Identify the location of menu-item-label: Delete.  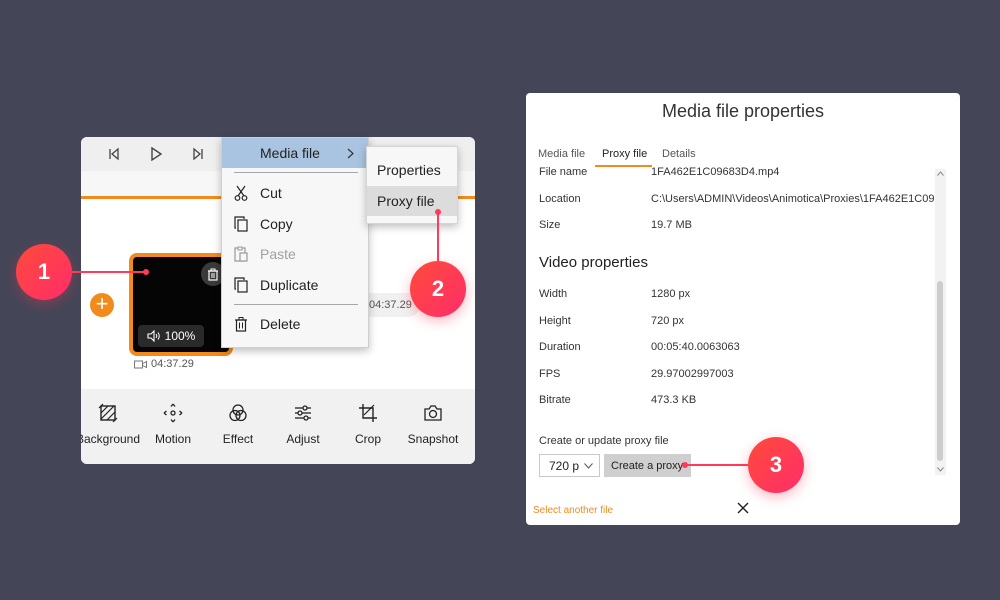
(280, 324).